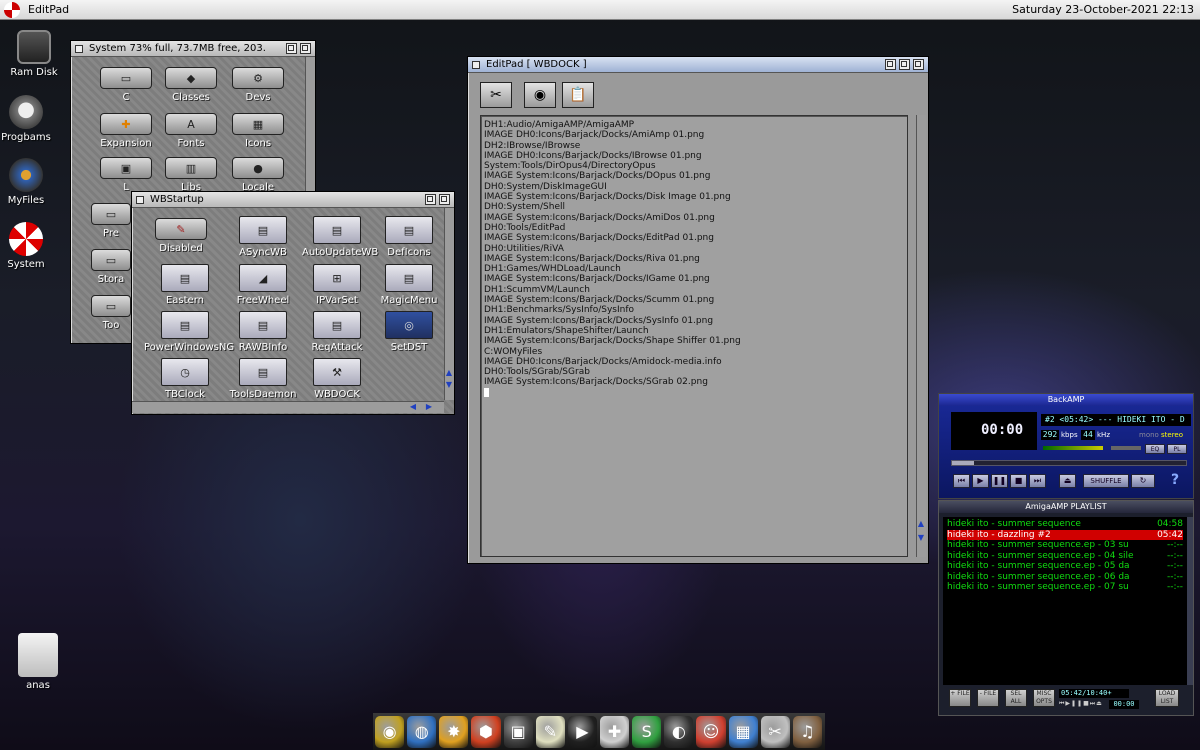  What do you see at coordinates (999, 481) in the screenshot?
I see `pause-button: ❚❚` at bounding box center [999, 481].